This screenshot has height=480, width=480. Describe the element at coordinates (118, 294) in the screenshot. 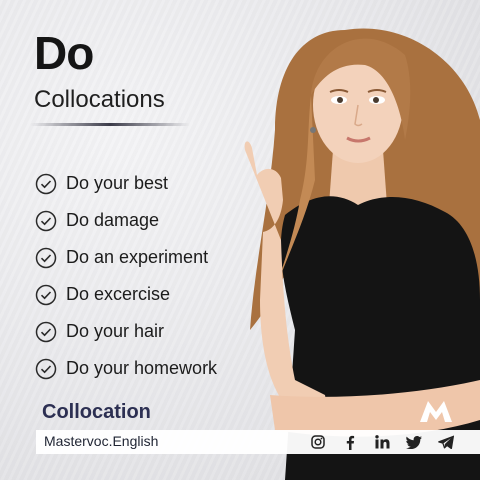

I see `list-item-label: Do excercise` at that location.